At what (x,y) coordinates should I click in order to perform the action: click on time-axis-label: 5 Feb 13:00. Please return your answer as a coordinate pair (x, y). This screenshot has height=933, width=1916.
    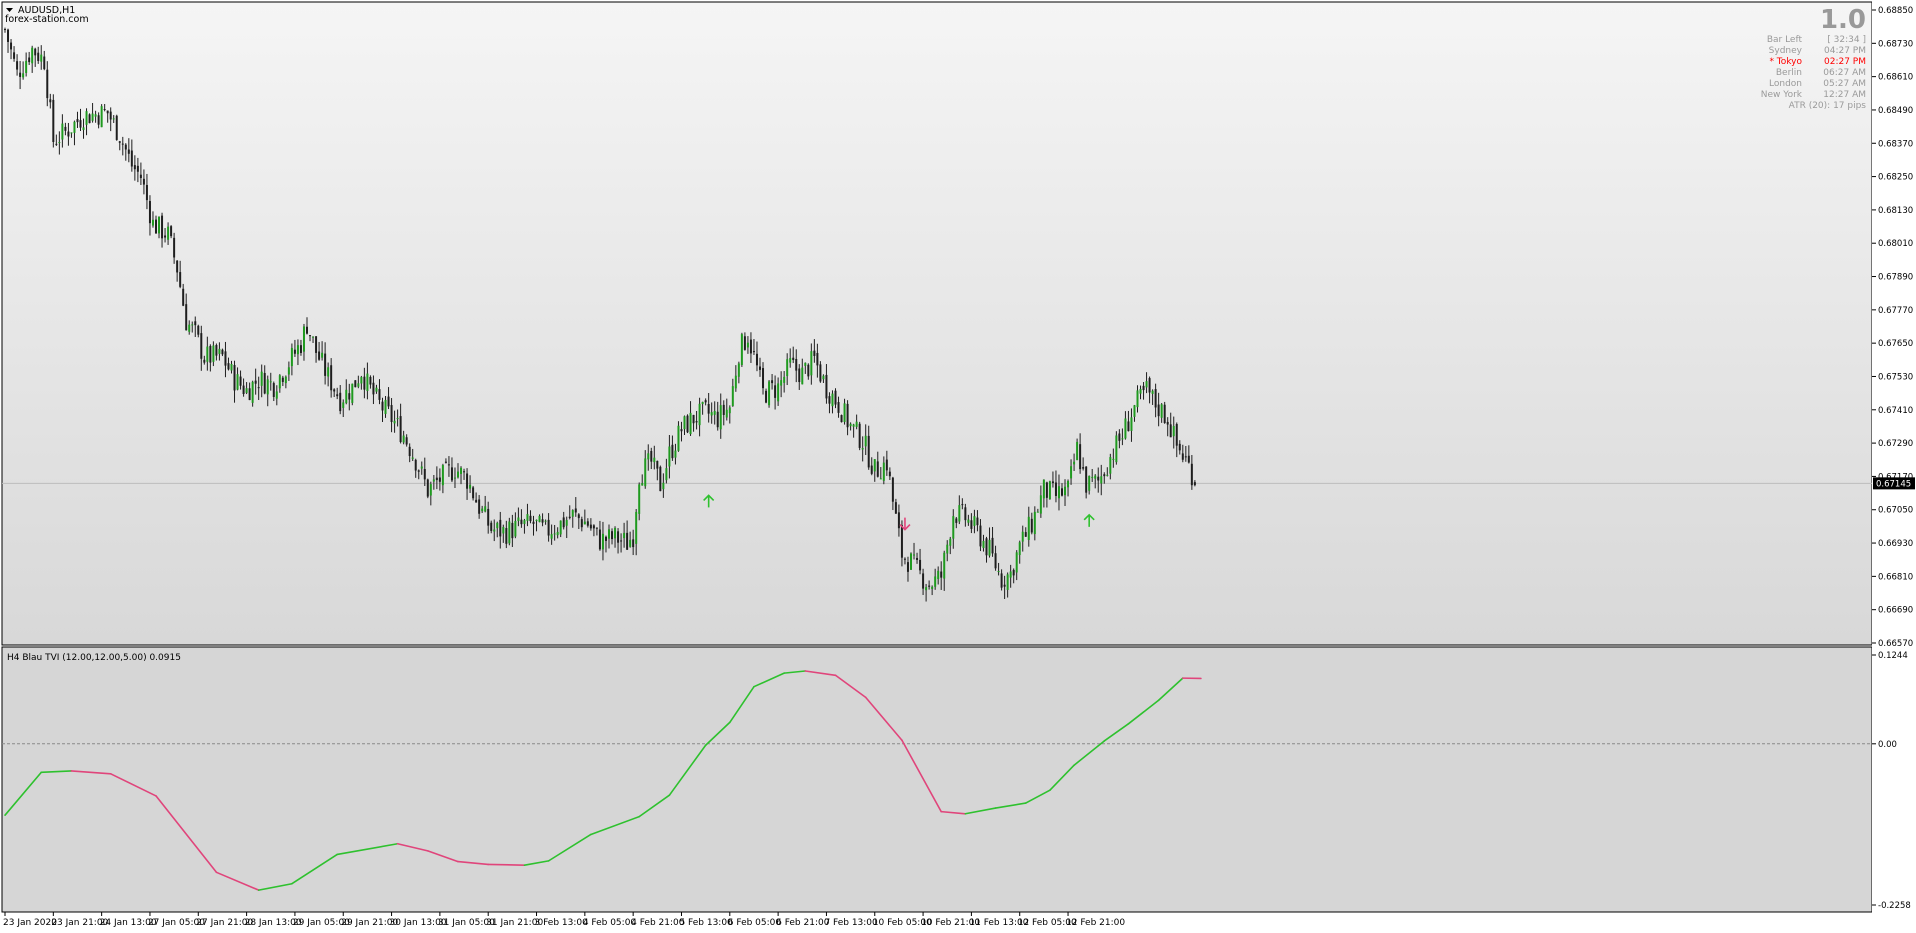
    Looking at the image, I should click on (706, 923).